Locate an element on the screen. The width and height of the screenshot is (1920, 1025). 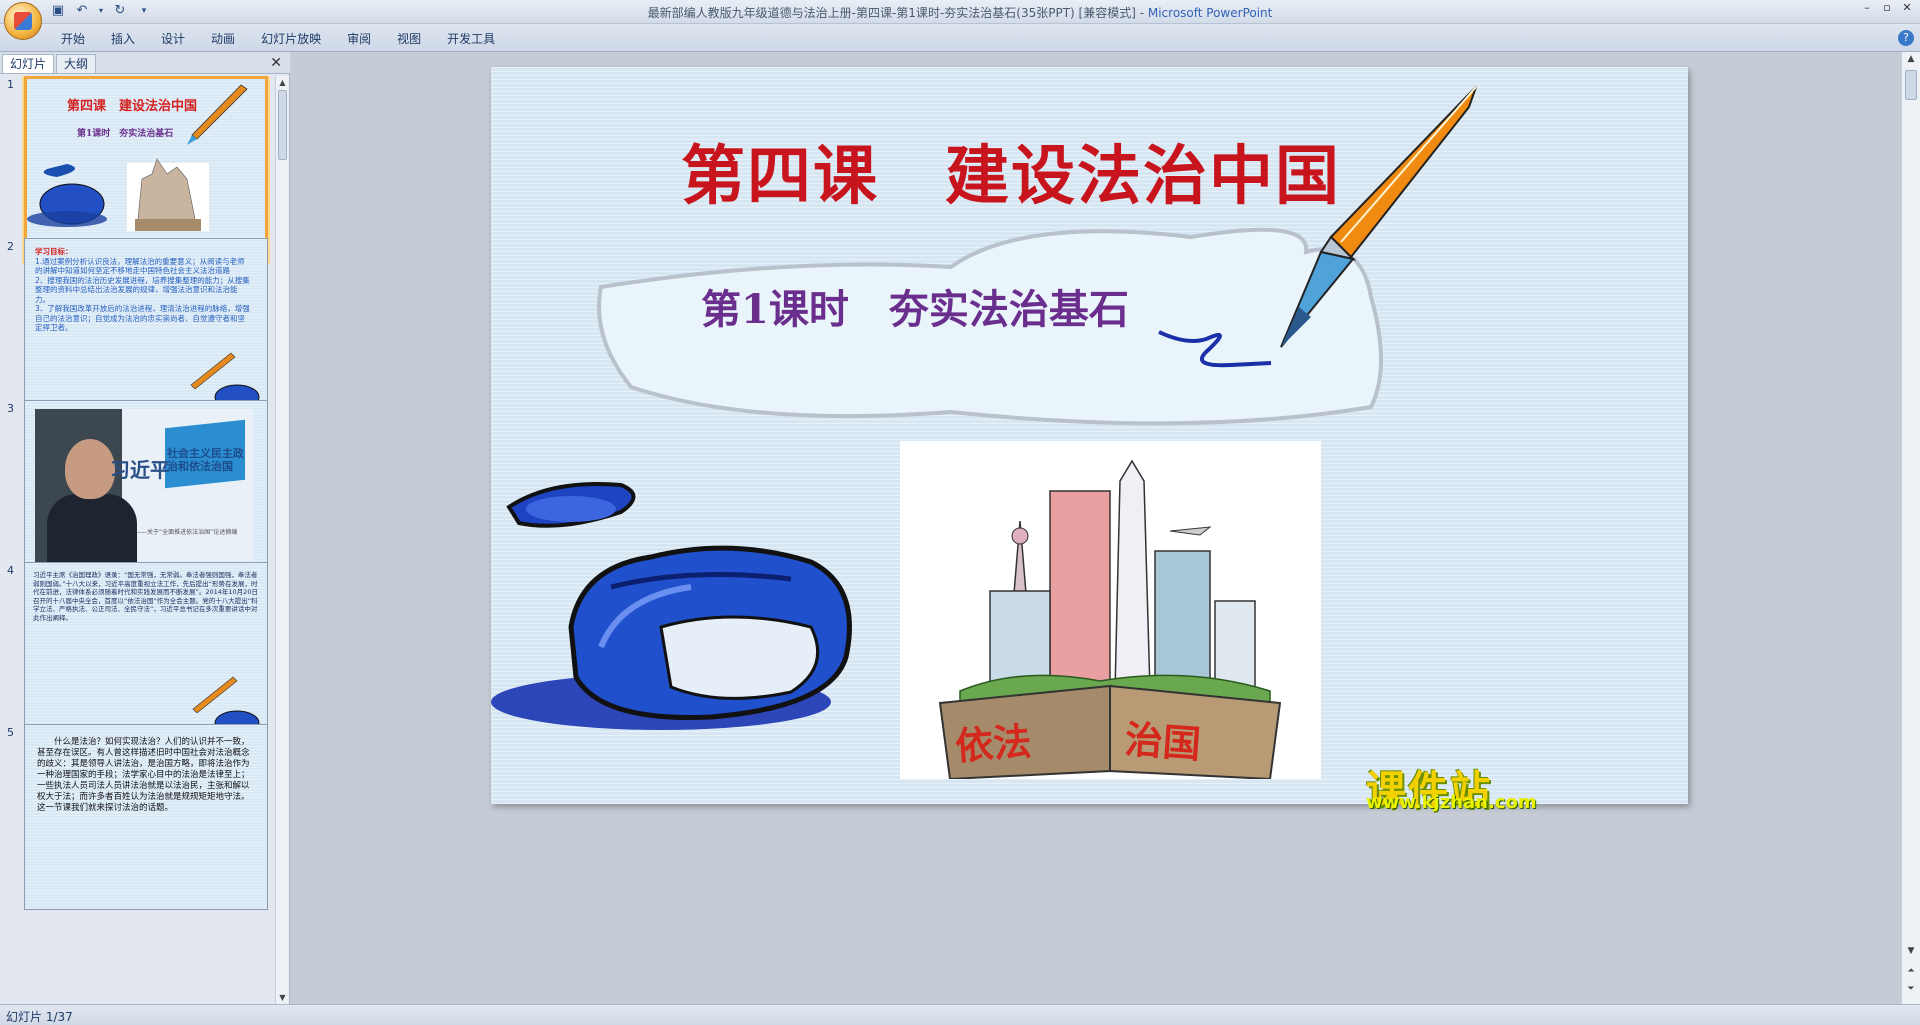
banner-left-text: 依法 is located at coordinates (993, 743).